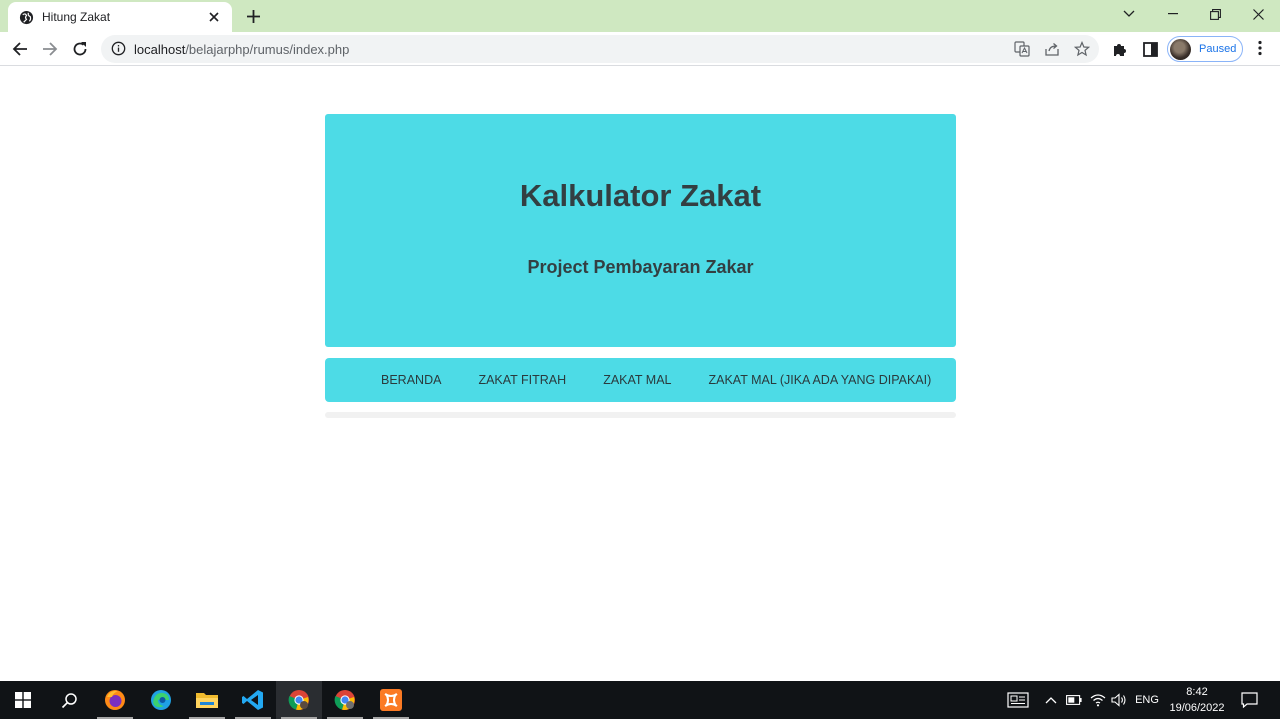 The height and width of the screenshot is (719, 1280). I want to click on profile-status: Paused, so click(1218, 49).